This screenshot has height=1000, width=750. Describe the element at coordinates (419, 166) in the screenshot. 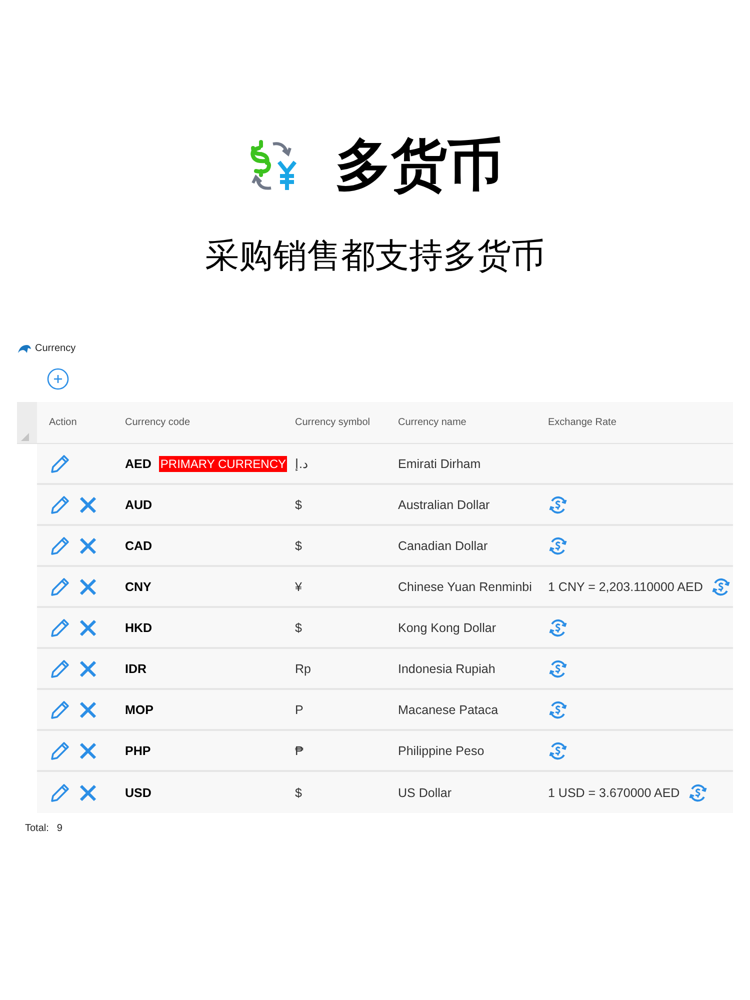

I see `hero-title: 多货币` at that location.